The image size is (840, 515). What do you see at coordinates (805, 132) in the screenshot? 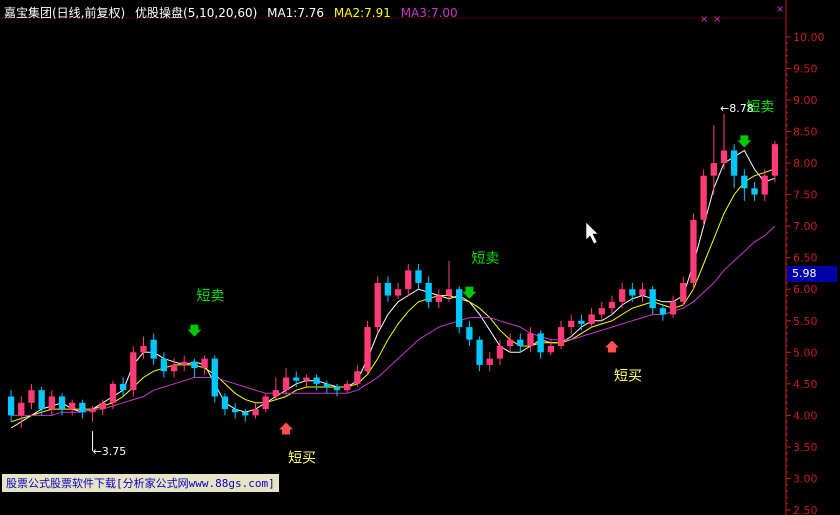
I see `y-tick-label: 8.50` at bounding box center [805, 132].